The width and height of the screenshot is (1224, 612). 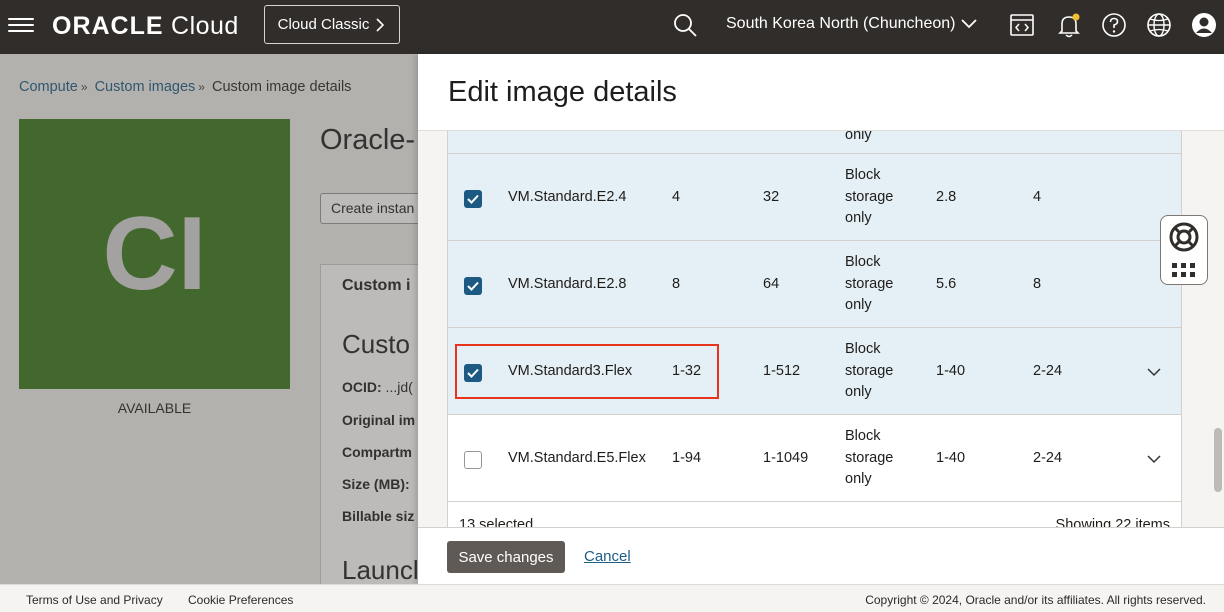 What do you see at coordinates (676, 197) in the screenshot?
I see `ocpu-cell: 4` at bounding box center [676, 197].